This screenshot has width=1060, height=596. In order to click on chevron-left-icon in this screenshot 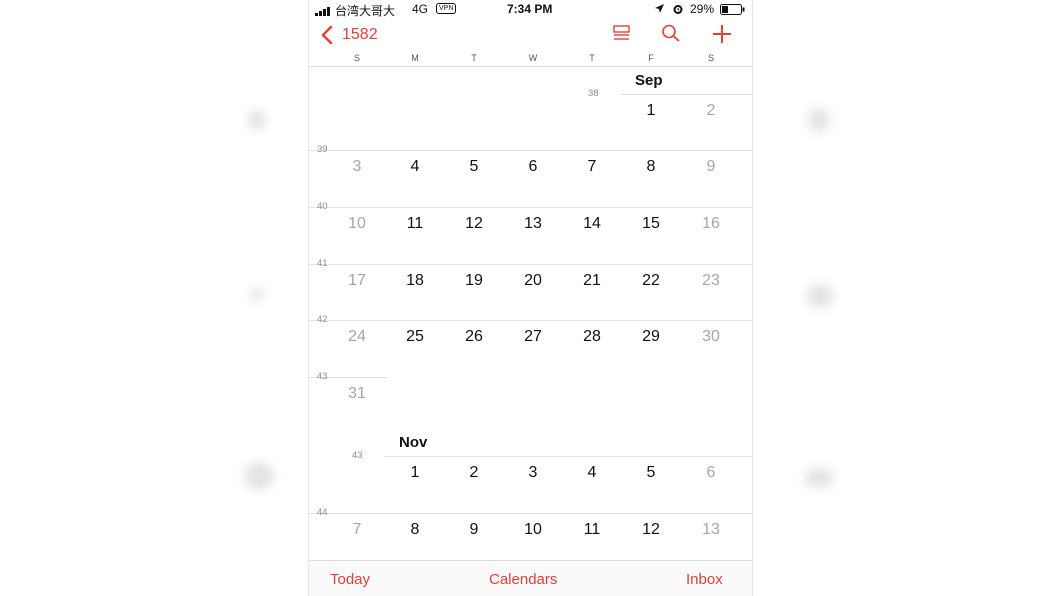, I will do `click(327, 37)`.